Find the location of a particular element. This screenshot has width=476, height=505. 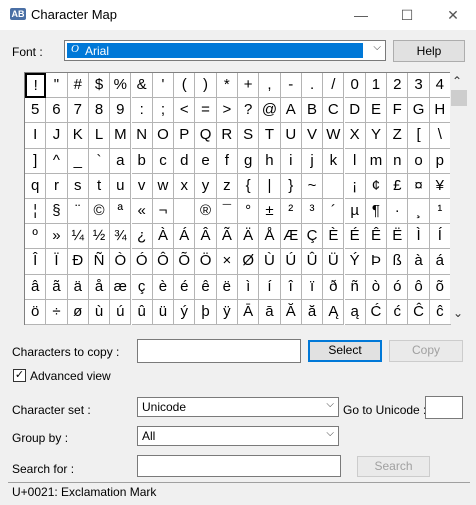

character-cell: ā is located at coordinates (270, 312).